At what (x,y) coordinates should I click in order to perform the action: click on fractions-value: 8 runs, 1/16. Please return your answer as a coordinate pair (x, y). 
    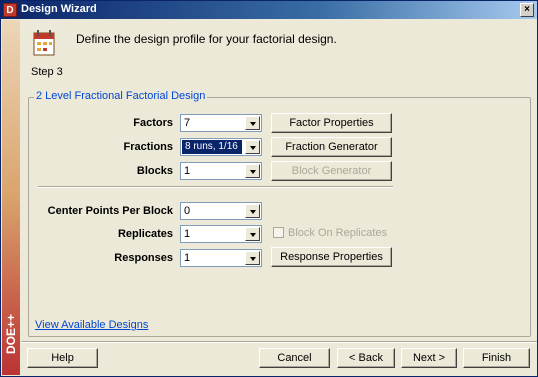
    Looking at the image, I should click on (211, 146).